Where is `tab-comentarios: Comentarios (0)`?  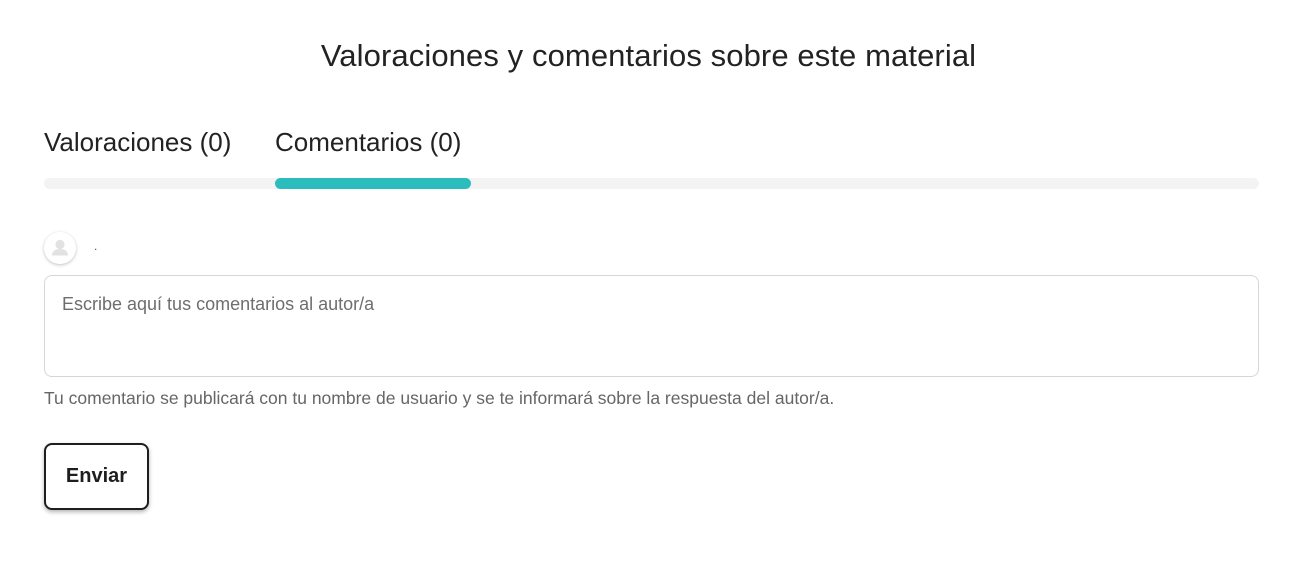 tab-comentarios: Comentarios (0) is located at coordinates (373, 142).